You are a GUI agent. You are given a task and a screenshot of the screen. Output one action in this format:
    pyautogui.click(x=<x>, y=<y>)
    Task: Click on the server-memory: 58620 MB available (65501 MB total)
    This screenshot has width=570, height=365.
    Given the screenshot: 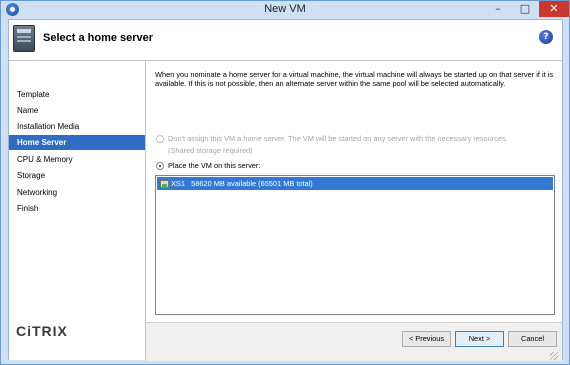 What is the action you would take?
    pyautogui.click(x=252, y=183)
    